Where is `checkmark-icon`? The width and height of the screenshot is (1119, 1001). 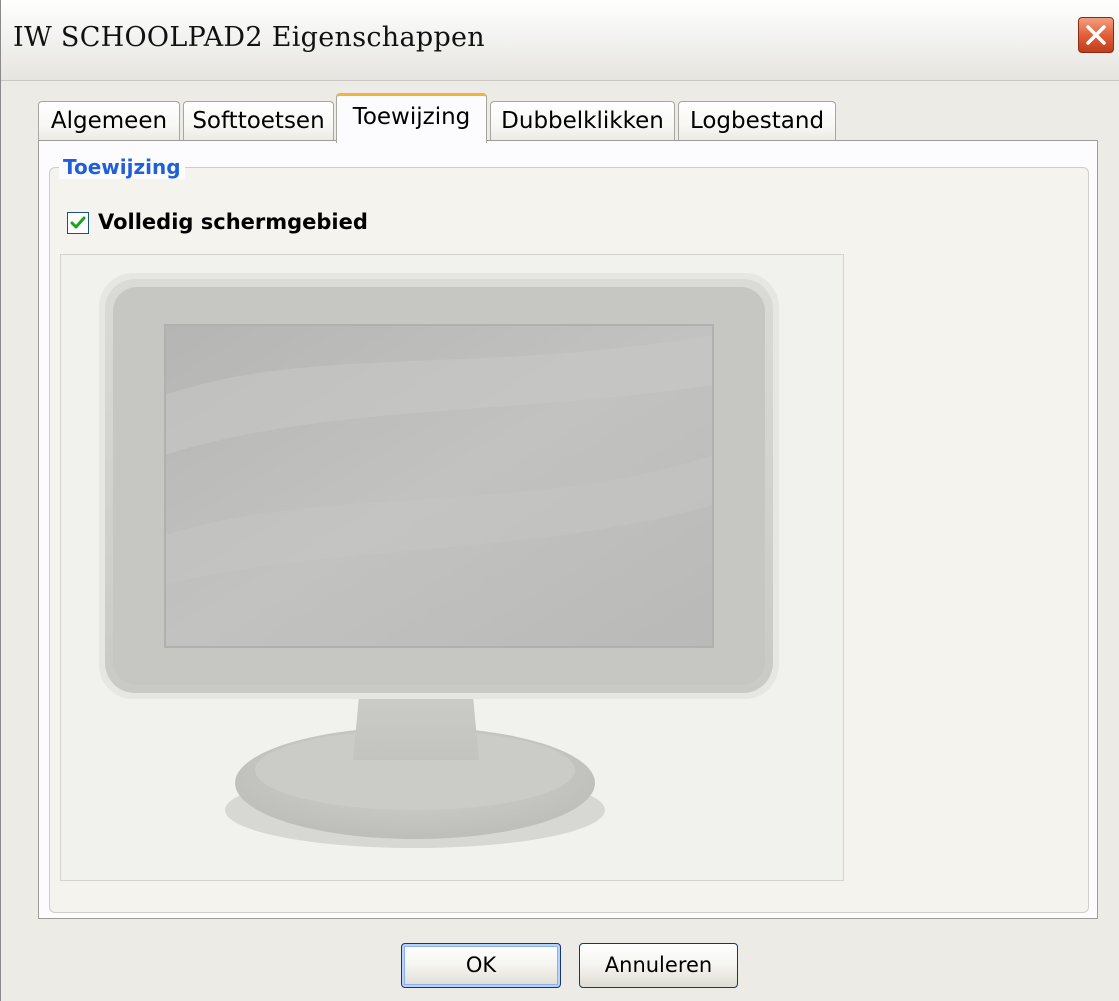
checkmark-icon is located at coordinates (78, 222).